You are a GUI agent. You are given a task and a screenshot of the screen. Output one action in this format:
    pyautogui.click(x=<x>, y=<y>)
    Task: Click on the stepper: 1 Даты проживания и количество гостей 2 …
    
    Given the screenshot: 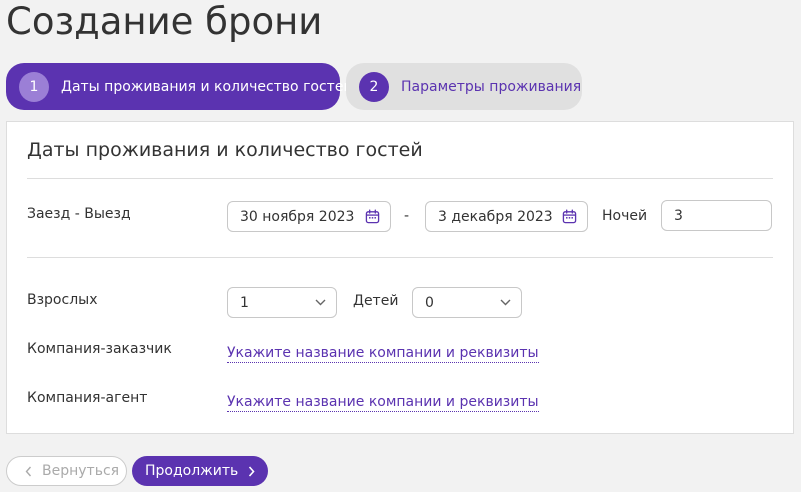 What is the action you would take?
    pyautogui.click(x=294, y=86)
    